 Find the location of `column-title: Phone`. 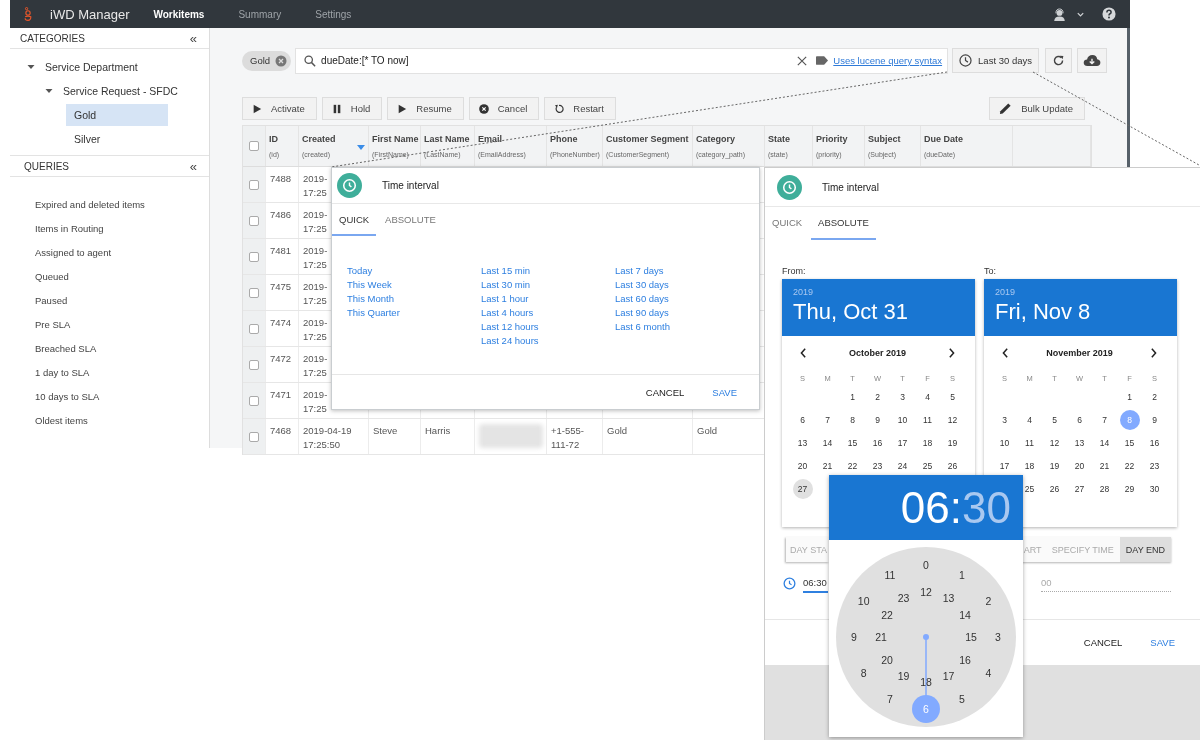

column-title: Phone is located at coordinates (564, 139).